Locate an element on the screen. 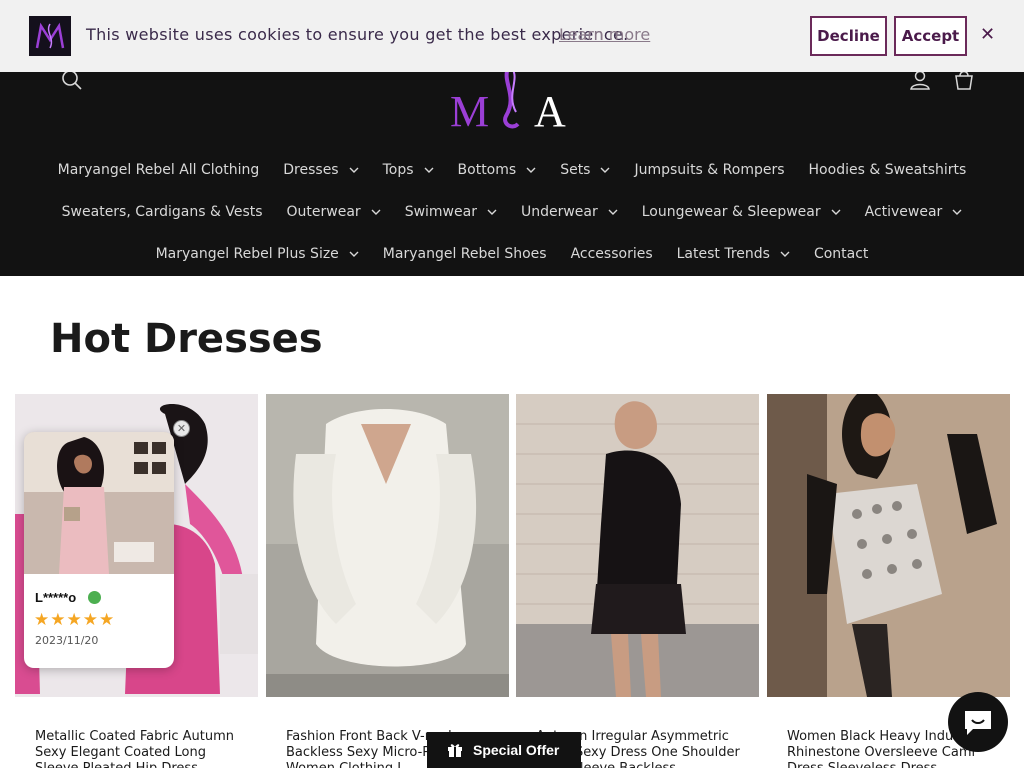 The width and height of the screenshot is (1024, 768). decline-button: Decline is located at coordinates (848, 36).